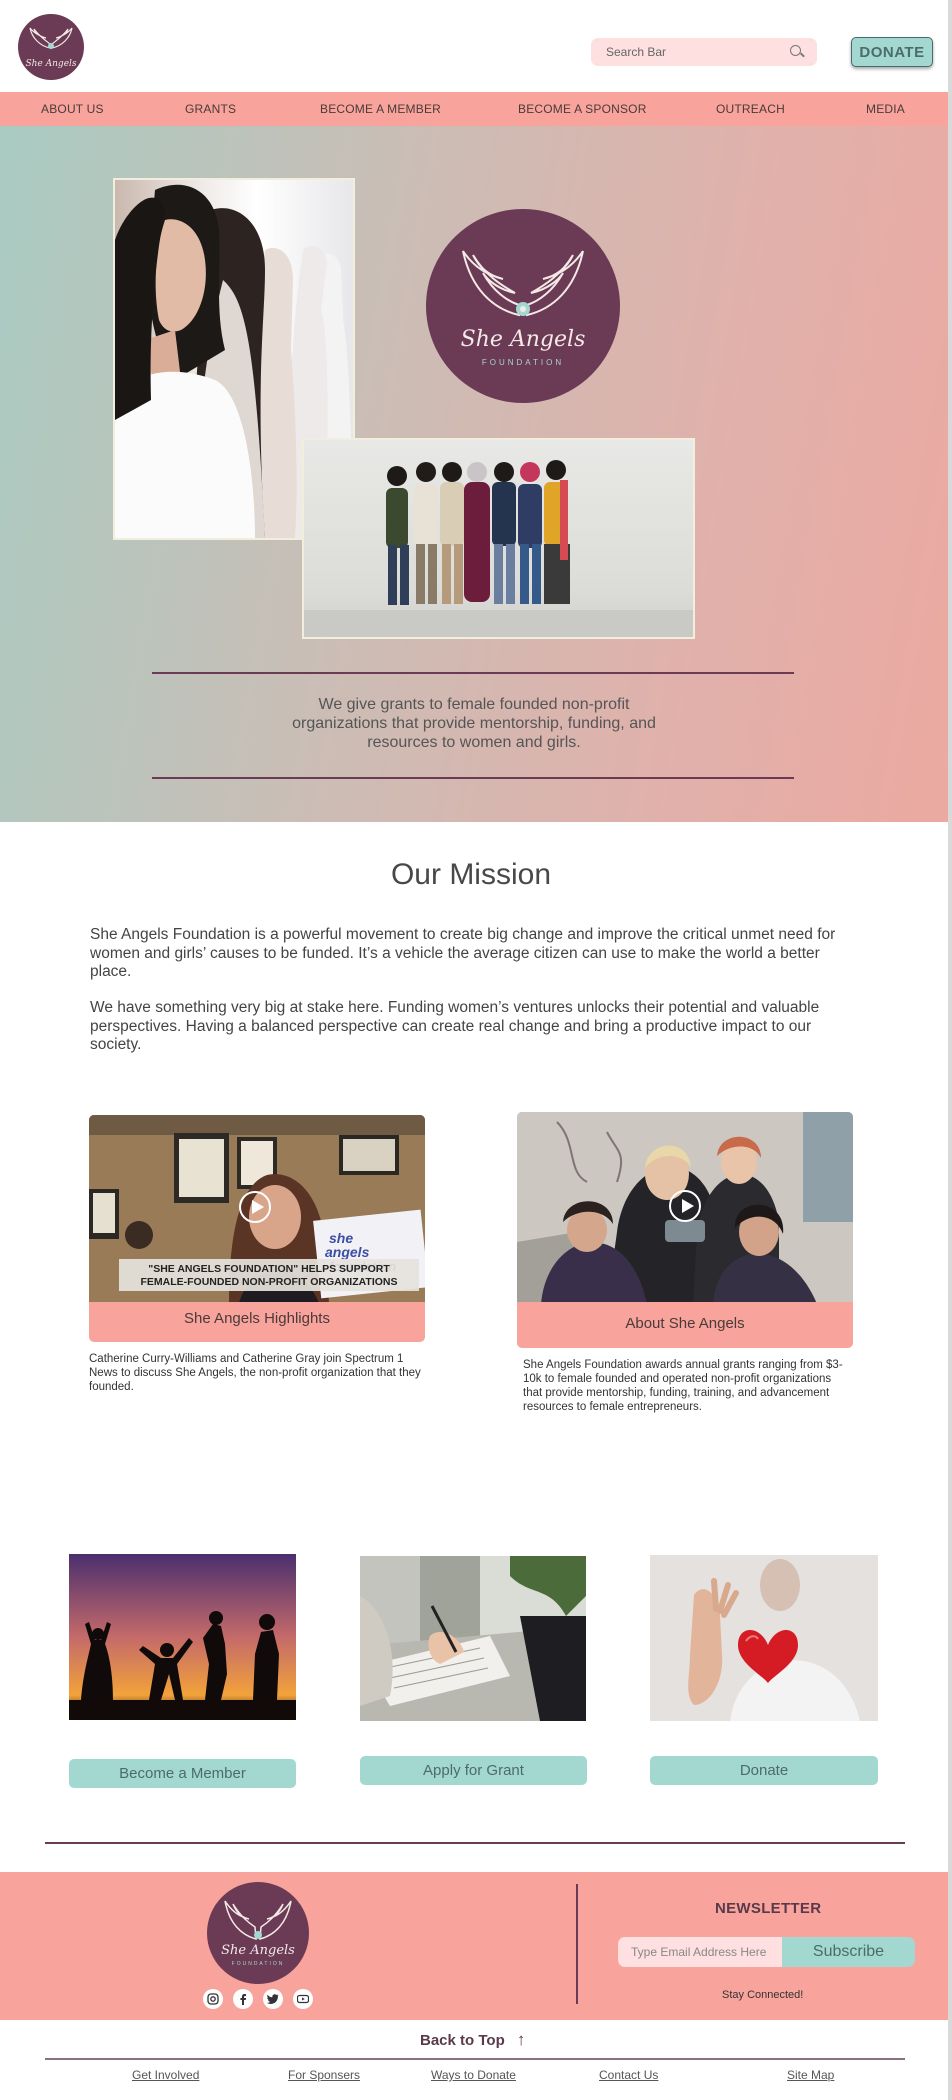 This screenshot has width=952, height=2100. I want to click on instagram-icon, so click(213, 1999).